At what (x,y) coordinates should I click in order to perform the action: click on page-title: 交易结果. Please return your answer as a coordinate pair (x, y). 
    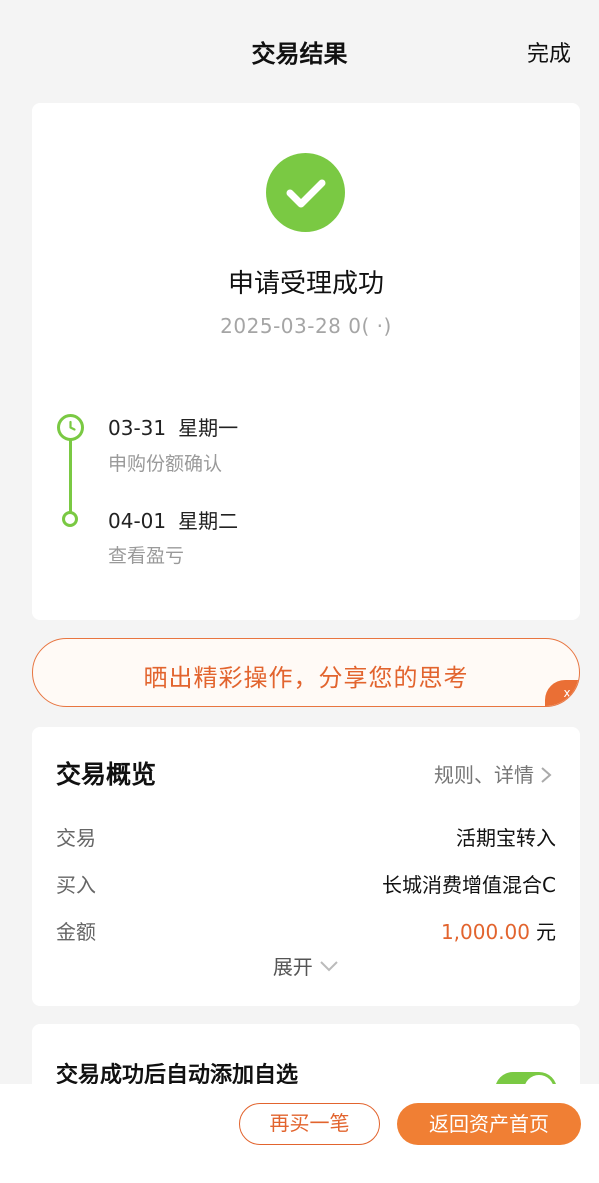
    Looking at the image, I should click on (299, 54).